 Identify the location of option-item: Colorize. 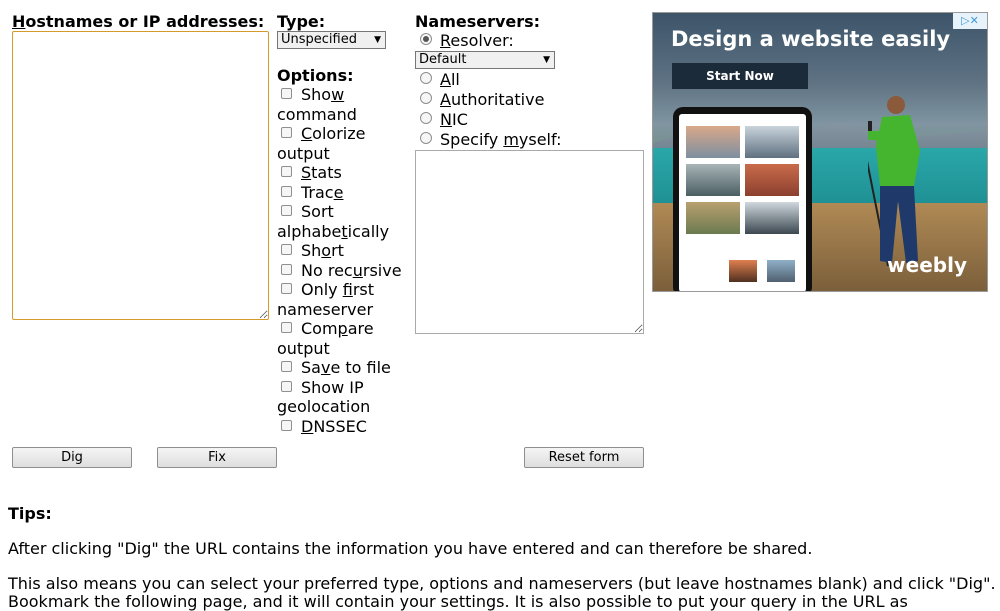
(321, 134).